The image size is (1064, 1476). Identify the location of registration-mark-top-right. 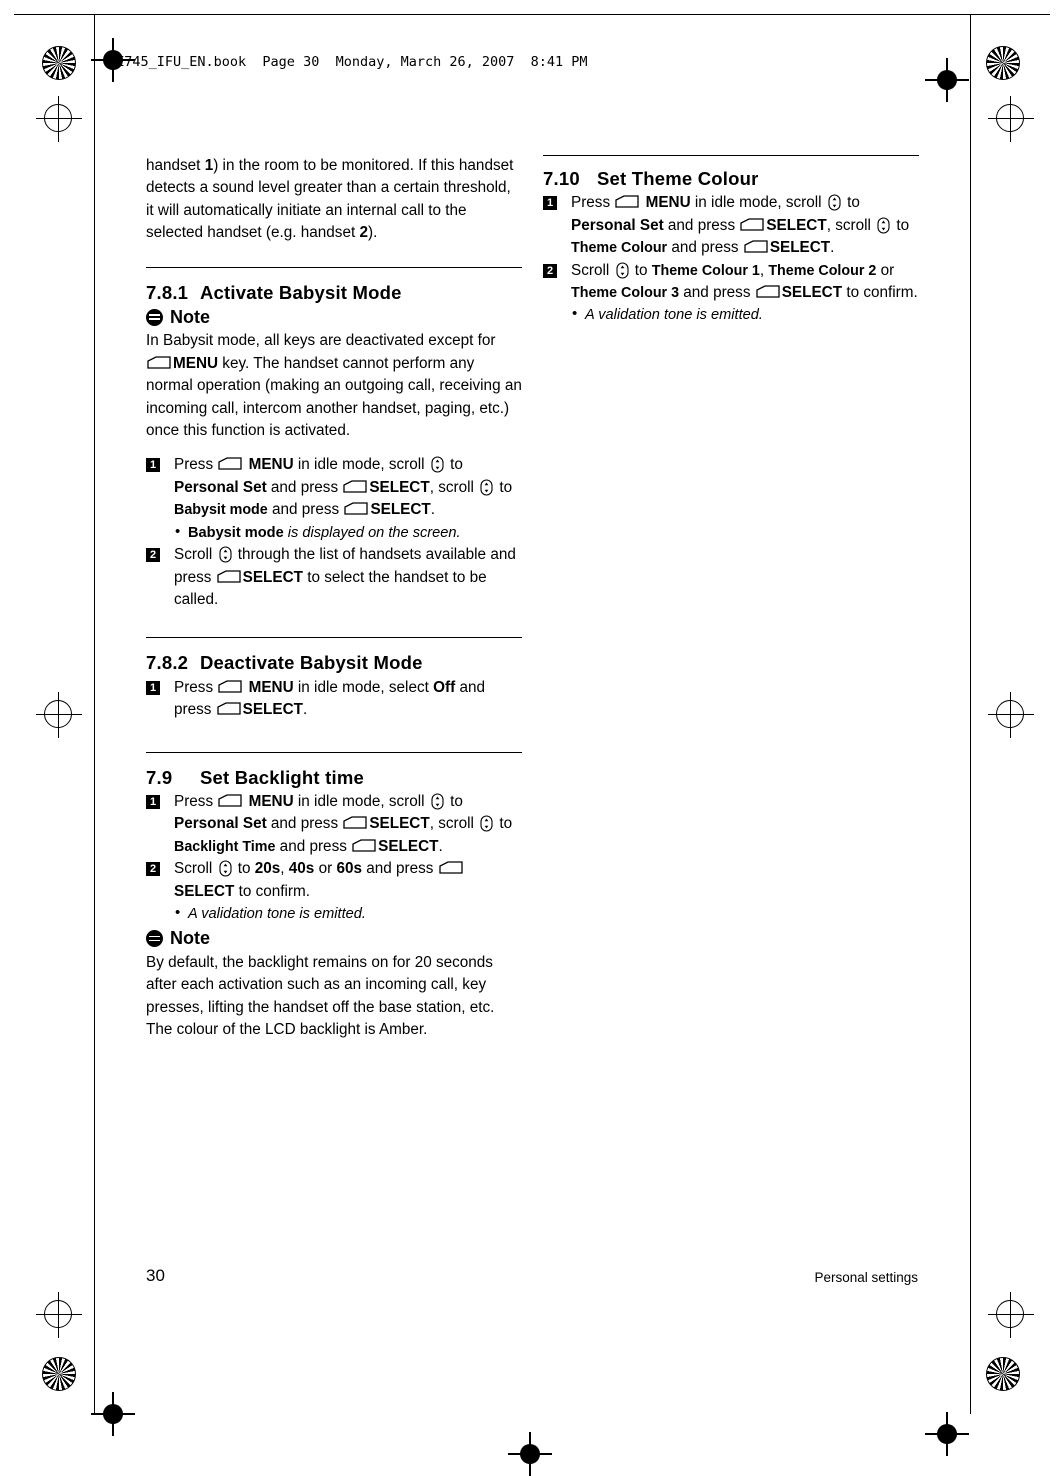
(947, 80).